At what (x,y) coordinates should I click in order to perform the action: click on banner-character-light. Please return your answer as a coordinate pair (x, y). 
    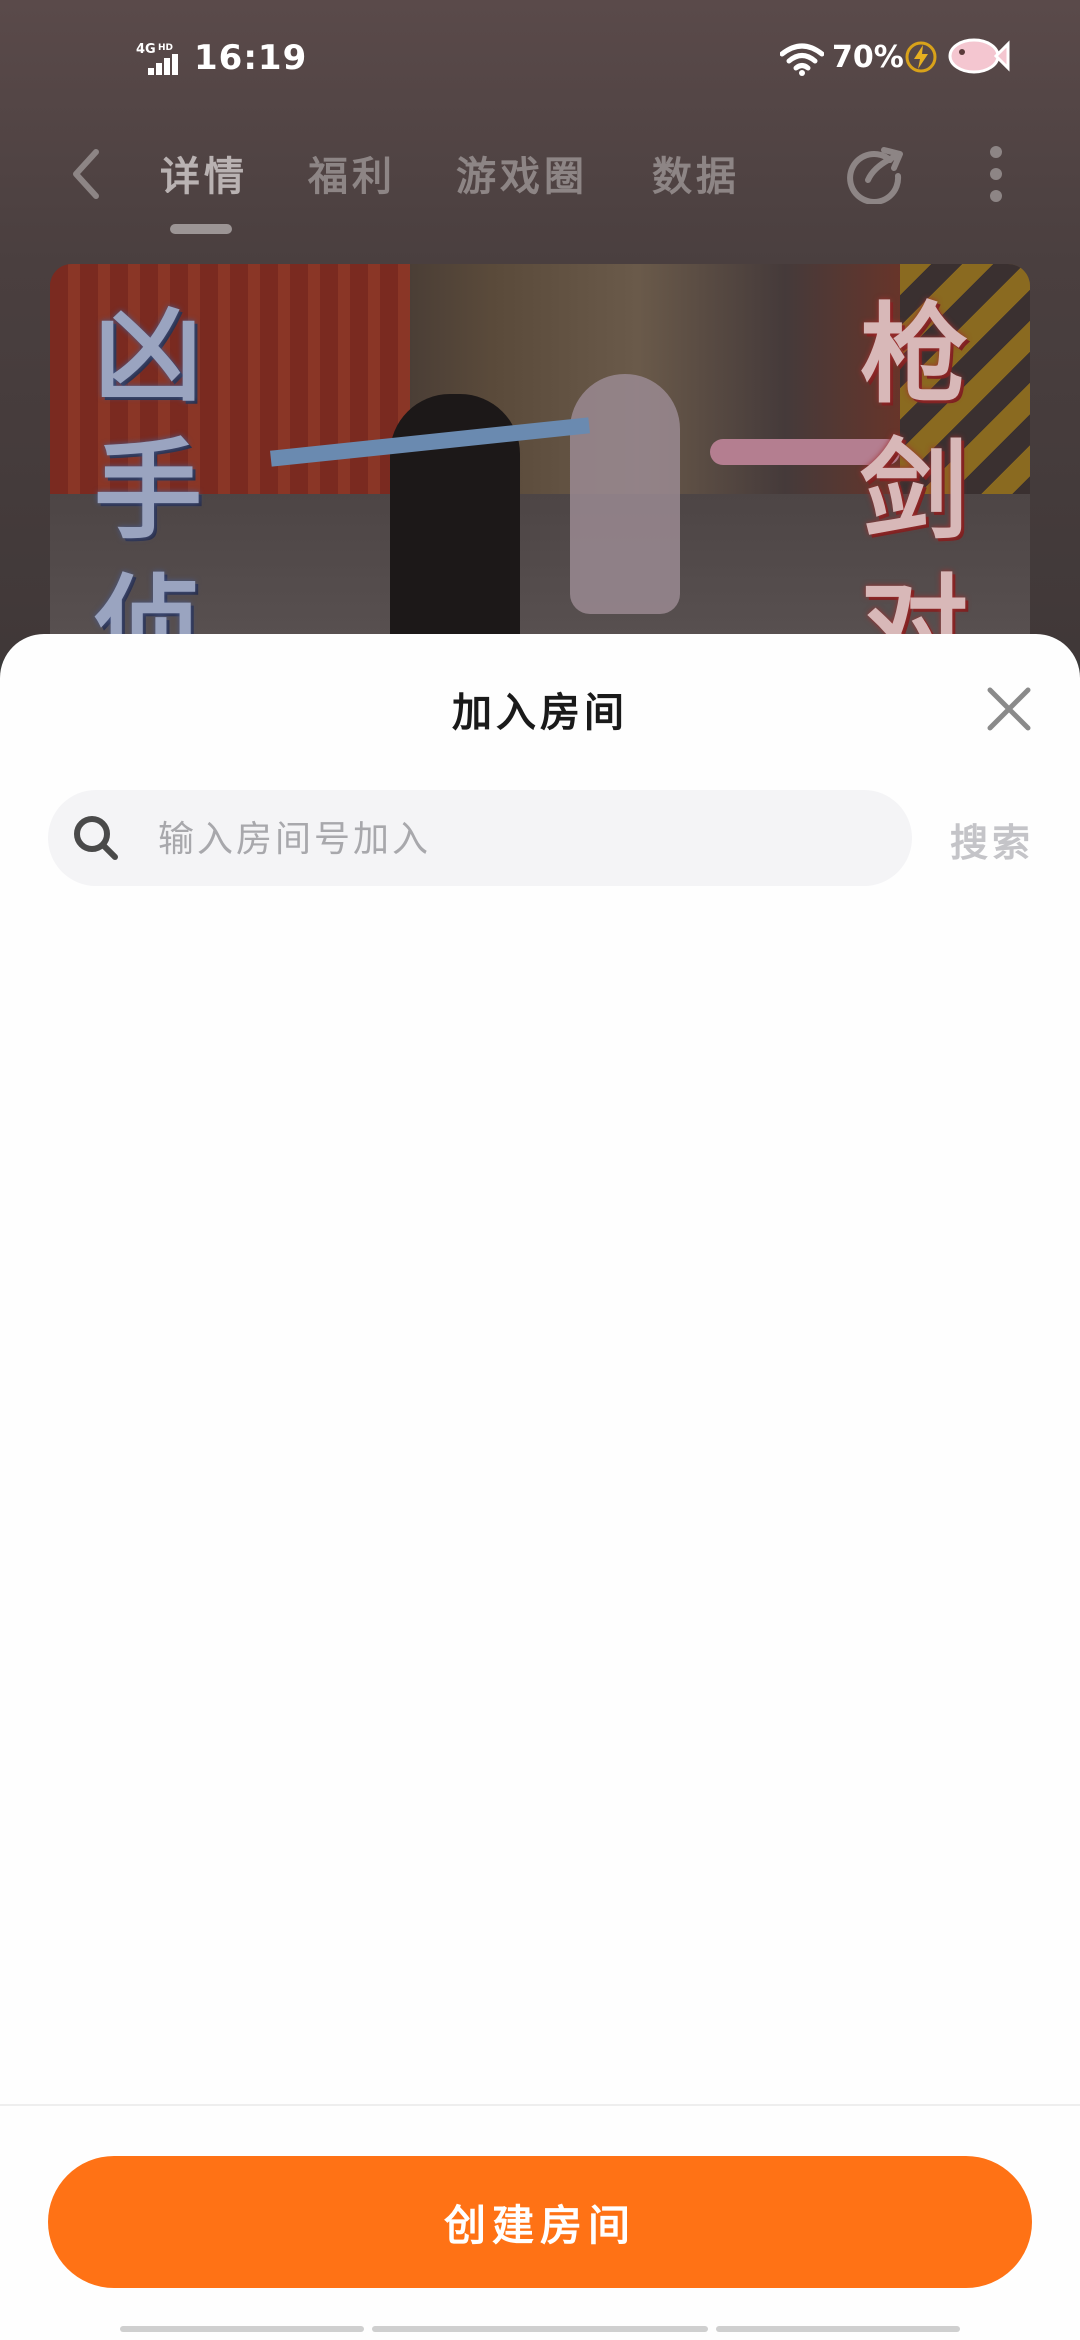
    Looking at the image, I should click on (625, 494).